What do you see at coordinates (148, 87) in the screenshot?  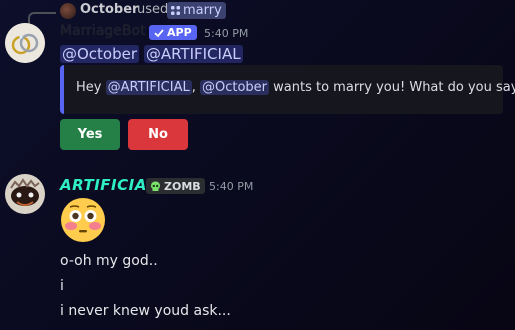 I see `embed-mention-artificial: @ARTIFICIAL` at bounding box center [148, 87].